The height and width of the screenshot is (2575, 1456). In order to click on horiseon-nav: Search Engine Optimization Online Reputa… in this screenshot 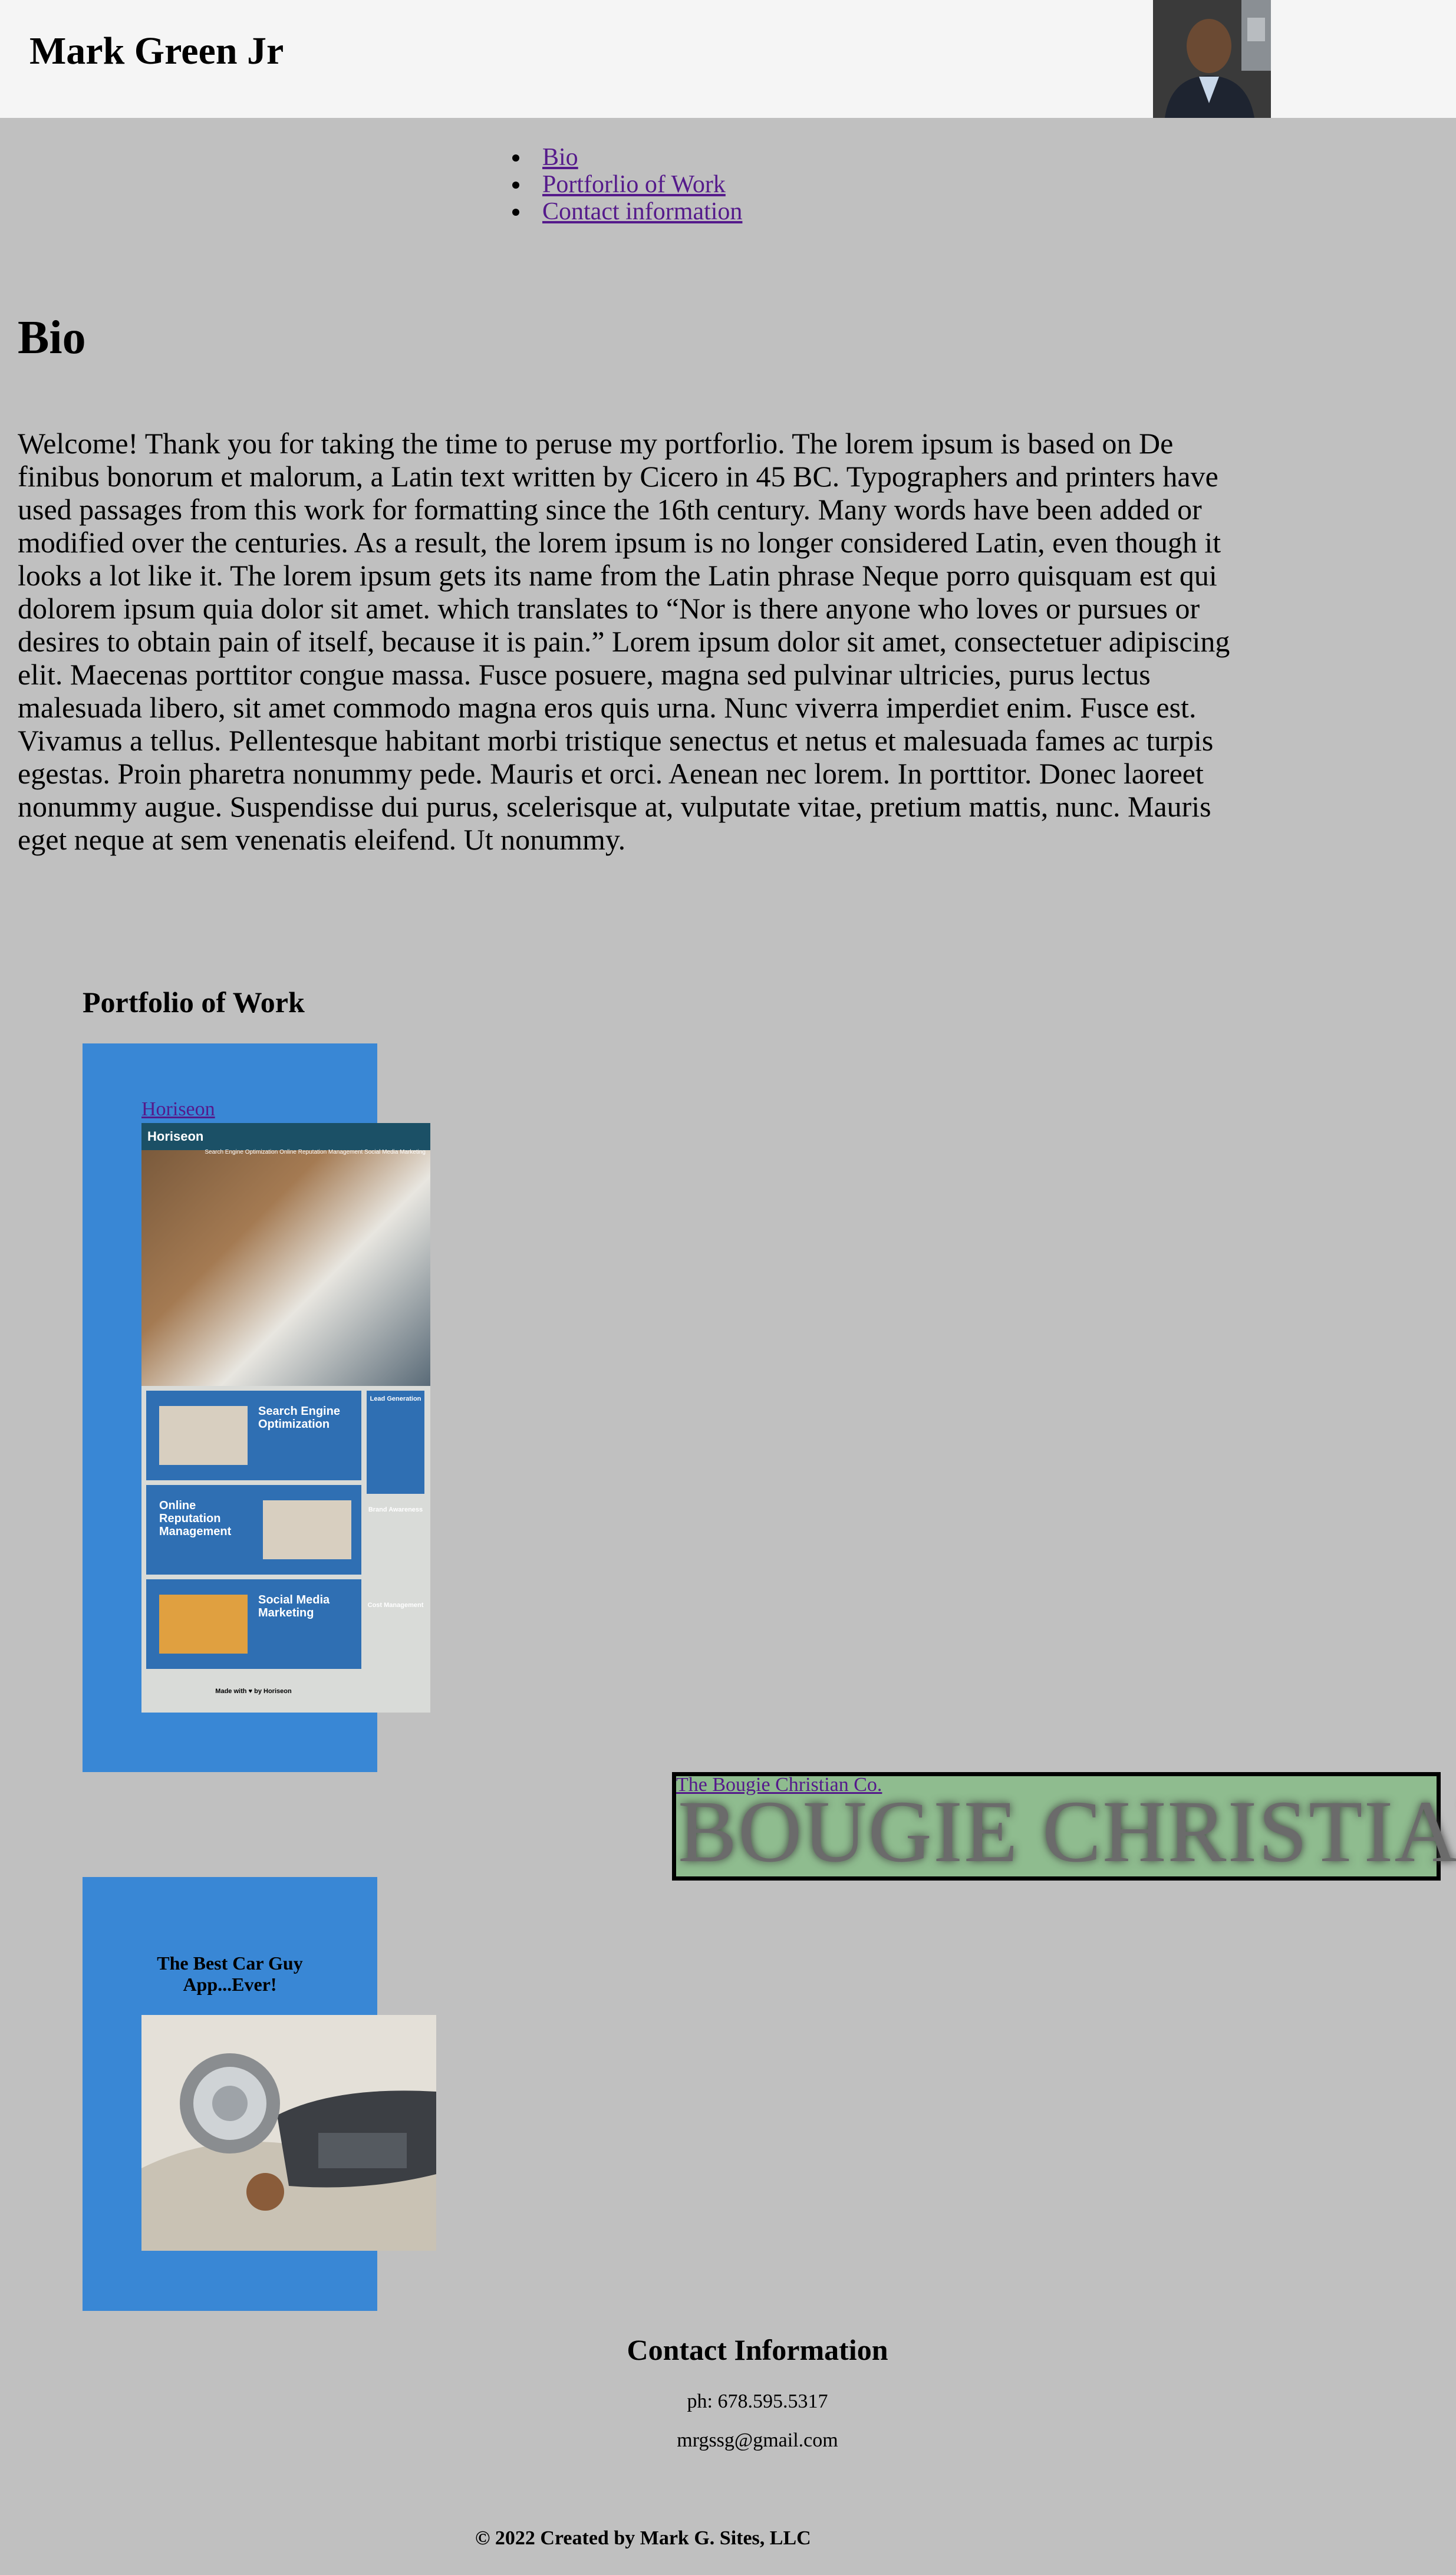, I will do `click(315, 1152)`.